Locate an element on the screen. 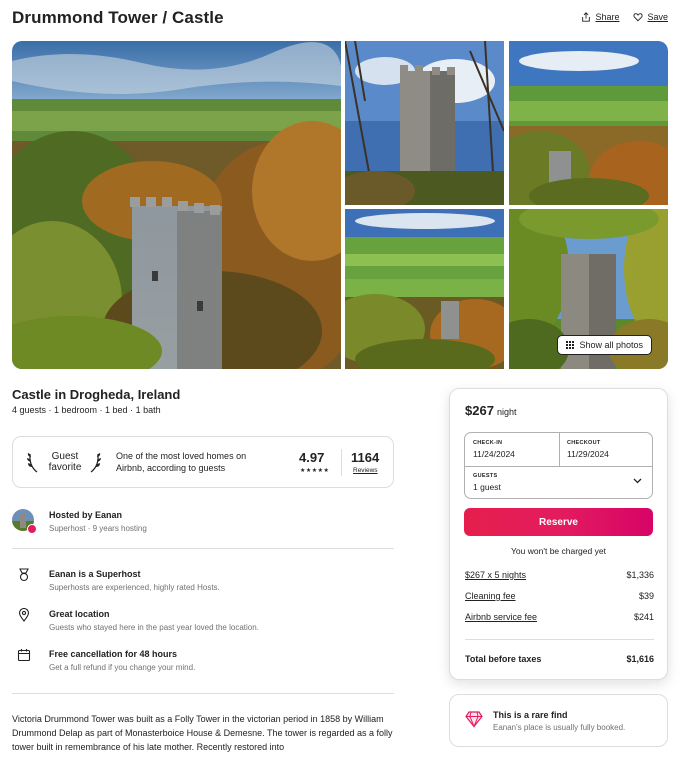 Image resolution: width=688 pixels, height=761 pixels. rating-stars: ★★★★★ is located at coordinates (315, 471).